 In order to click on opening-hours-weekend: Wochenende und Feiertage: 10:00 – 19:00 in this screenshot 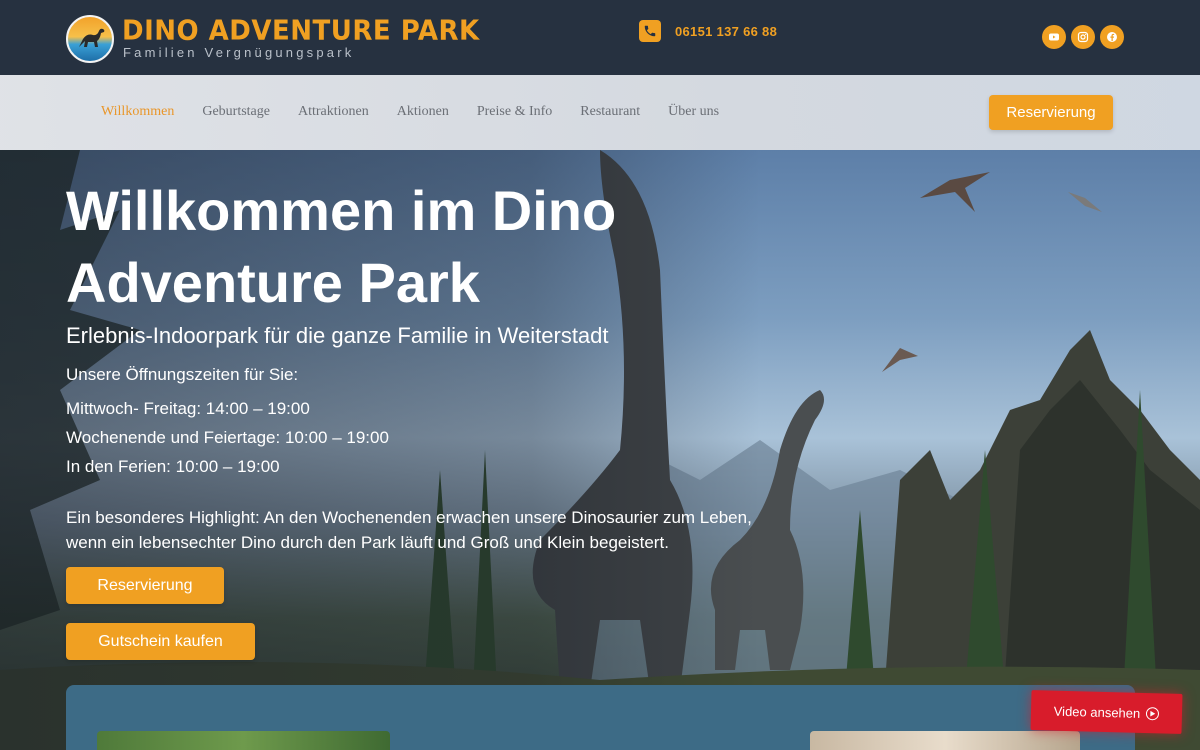, I will do `click(227, 437)`.